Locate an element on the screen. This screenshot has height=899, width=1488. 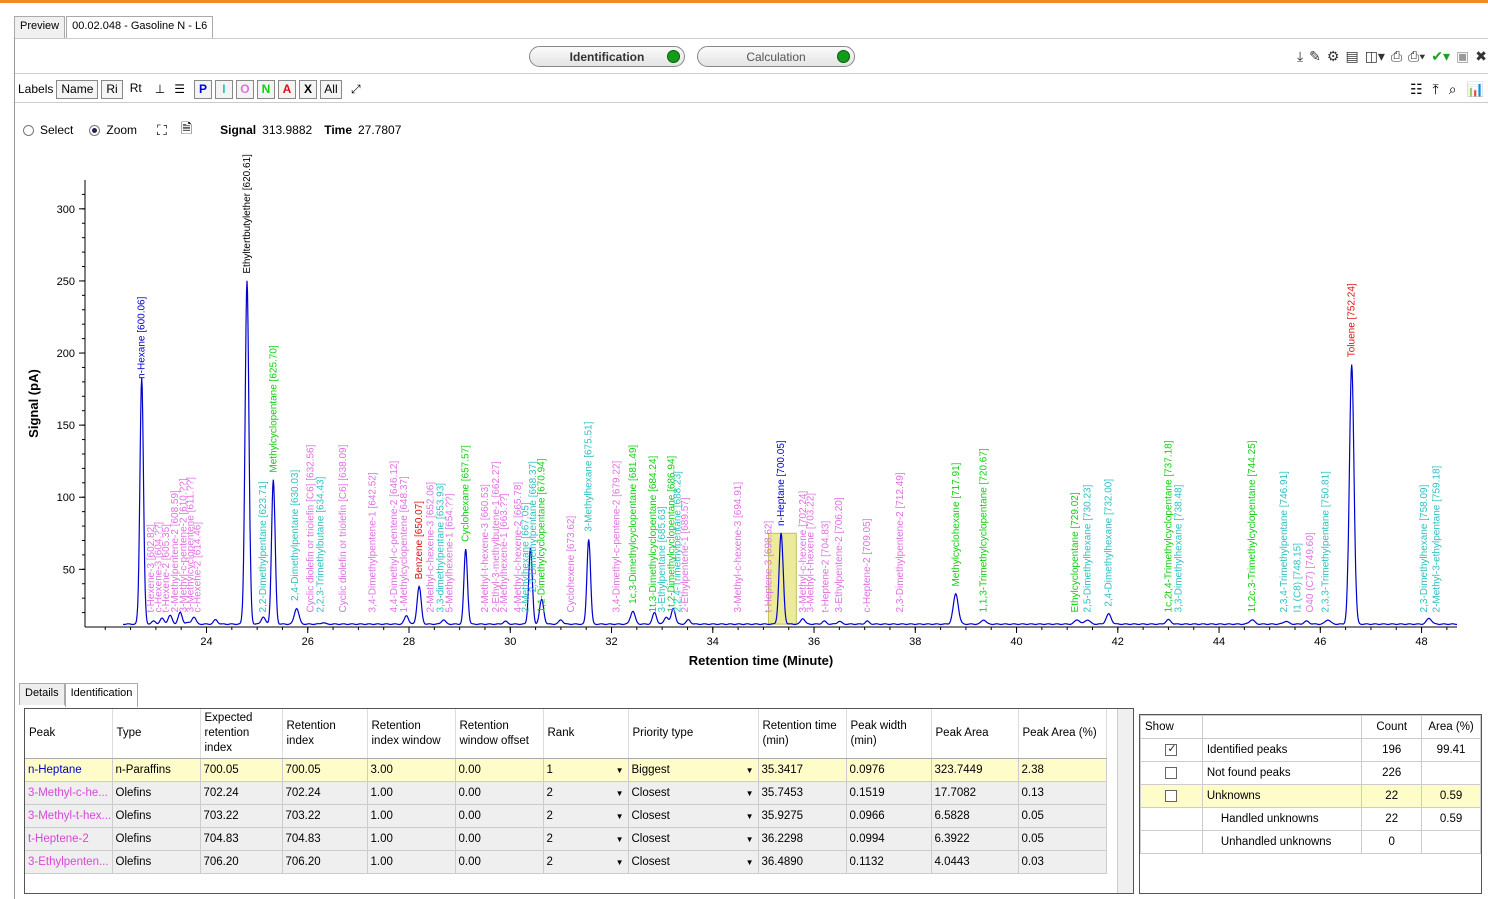
peak-label: O40 (C7) [749.60] is located at coordinates (1310, 572).